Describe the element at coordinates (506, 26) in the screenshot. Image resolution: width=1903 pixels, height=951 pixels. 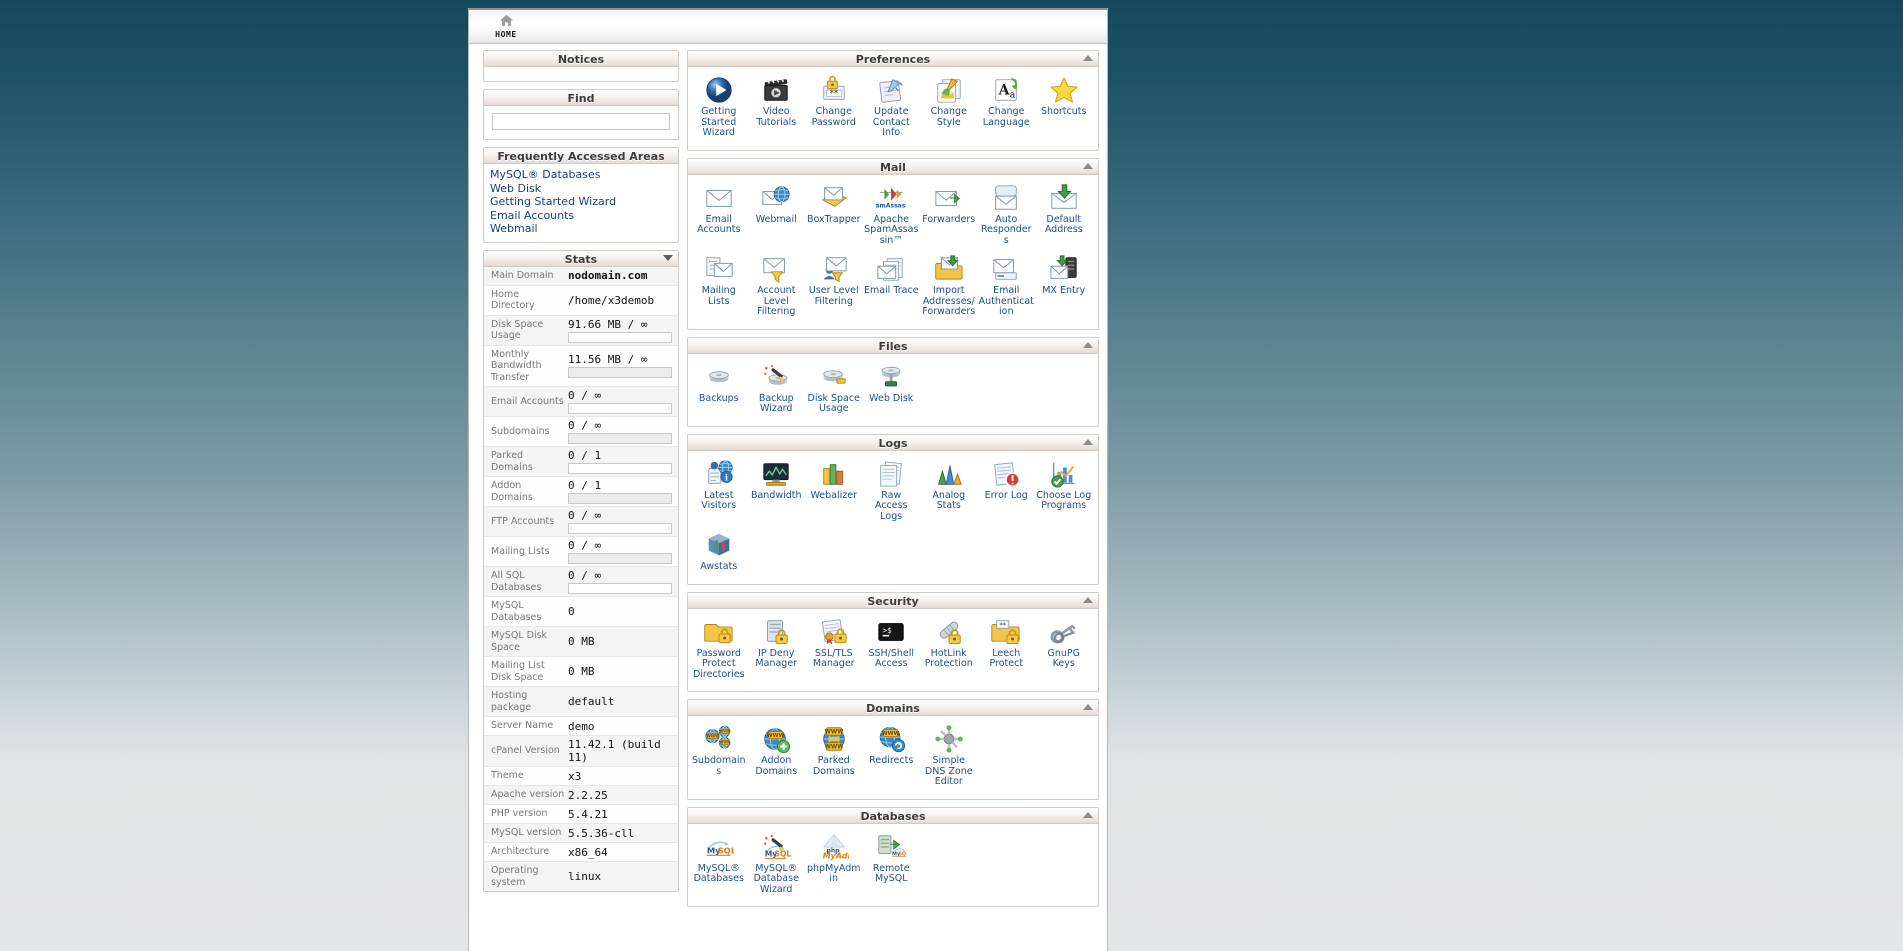
I see `home-button: HOME` at that location.